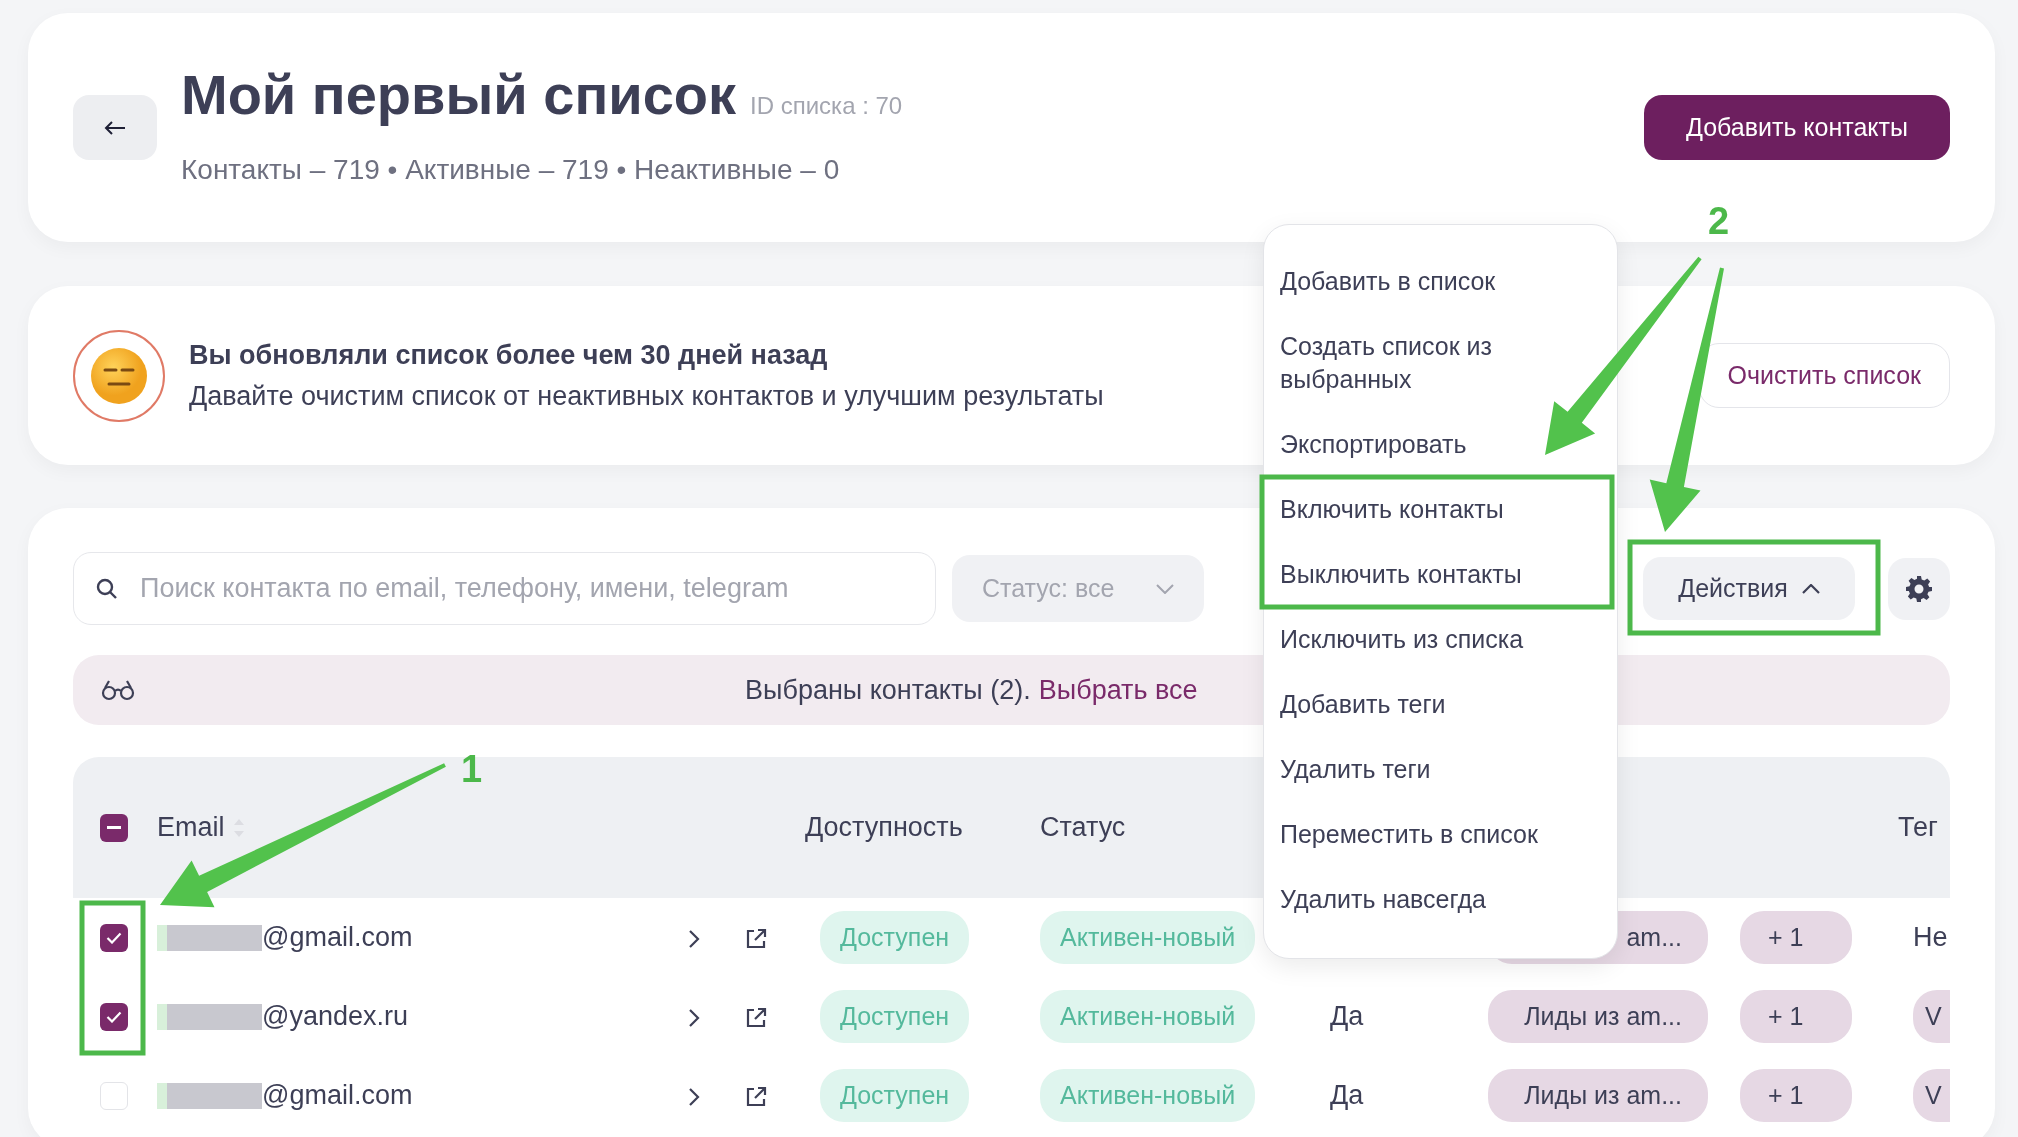 Image resolution: width=2018 pixels, height=1137 pixels. Describe the element at coordinates (1440, 769) in the screenshot. I see `menu-item: Удалить теги` at that location.